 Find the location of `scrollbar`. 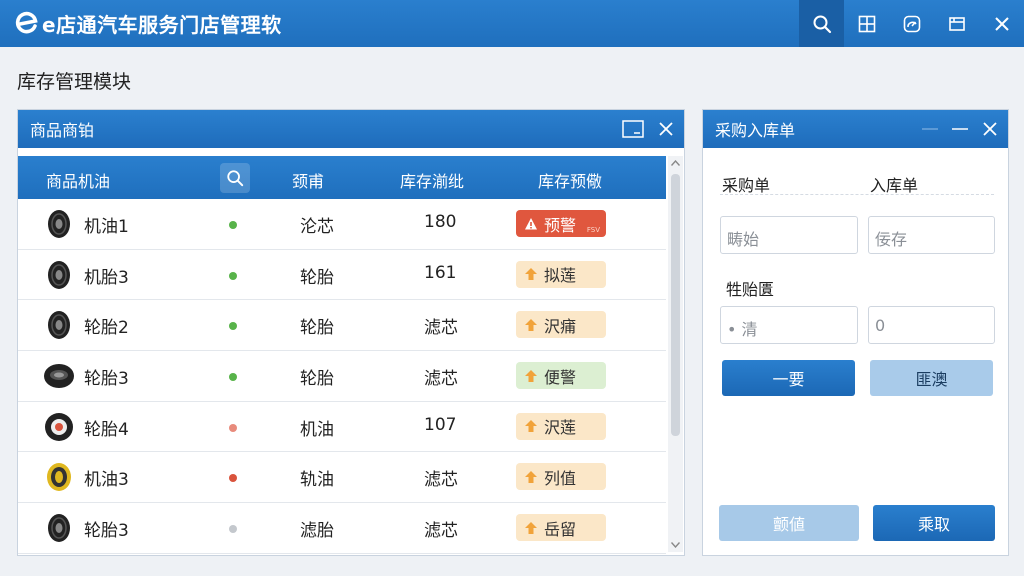

scrollbar is located at coordinates (675, 354).